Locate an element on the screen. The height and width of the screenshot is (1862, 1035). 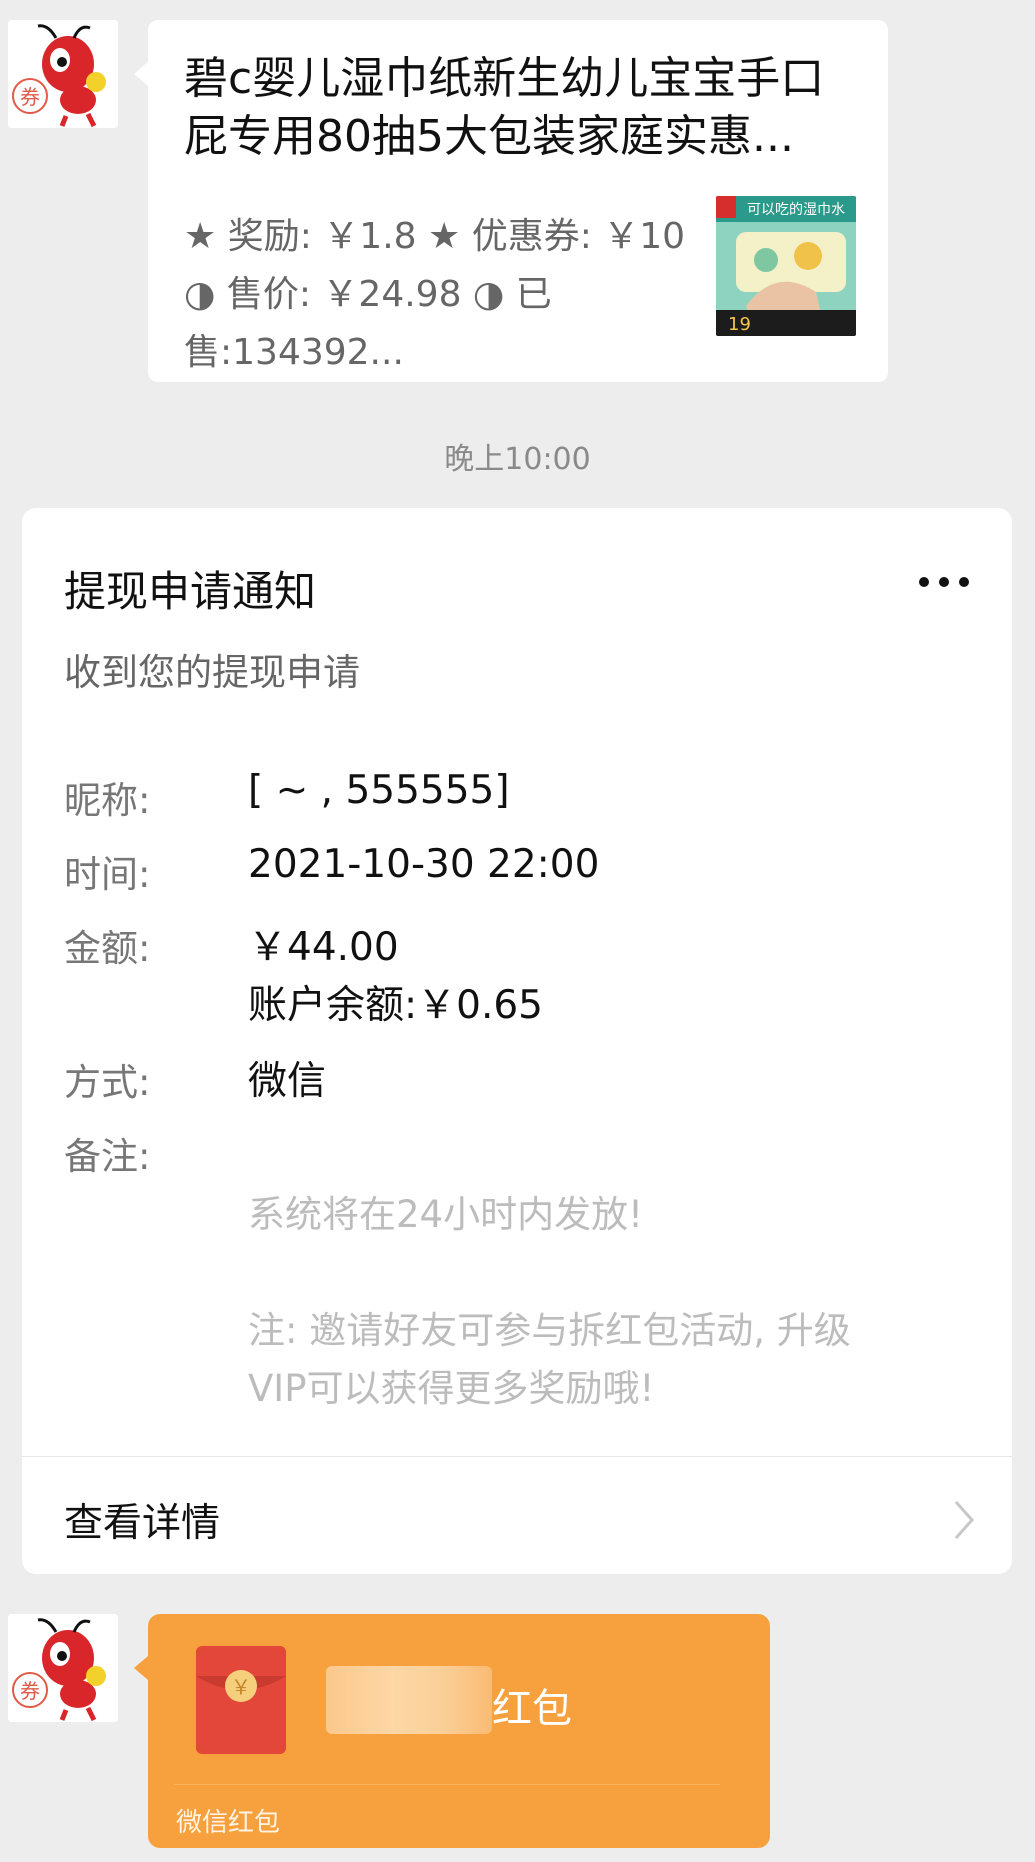
chevron-right-icon is located at coordinates (965, 1520).